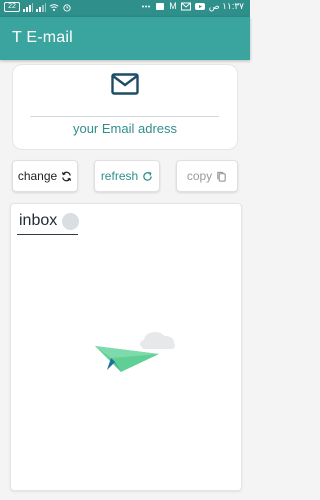 The image size is (320, 500). What do you see at coordinates (221, 176) in the screenshot?
I see `copy-icon` at bounding box center [221, 176].